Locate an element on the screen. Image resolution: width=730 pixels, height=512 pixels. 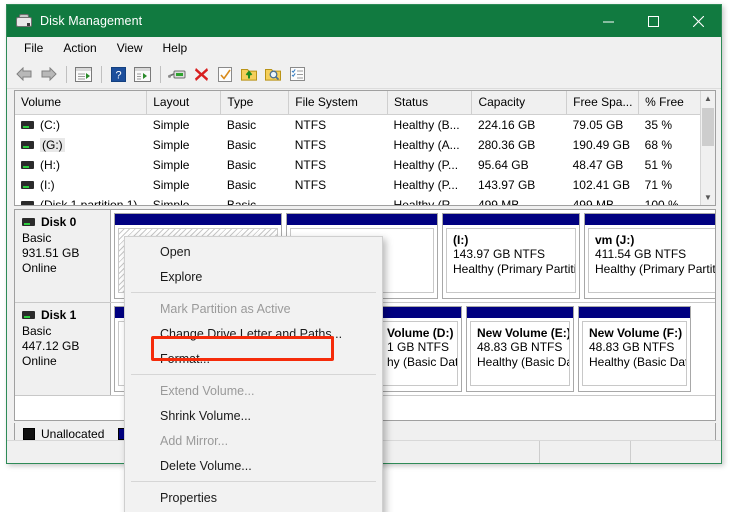
context-menu-item: Open is located at coordinates (253, 251).